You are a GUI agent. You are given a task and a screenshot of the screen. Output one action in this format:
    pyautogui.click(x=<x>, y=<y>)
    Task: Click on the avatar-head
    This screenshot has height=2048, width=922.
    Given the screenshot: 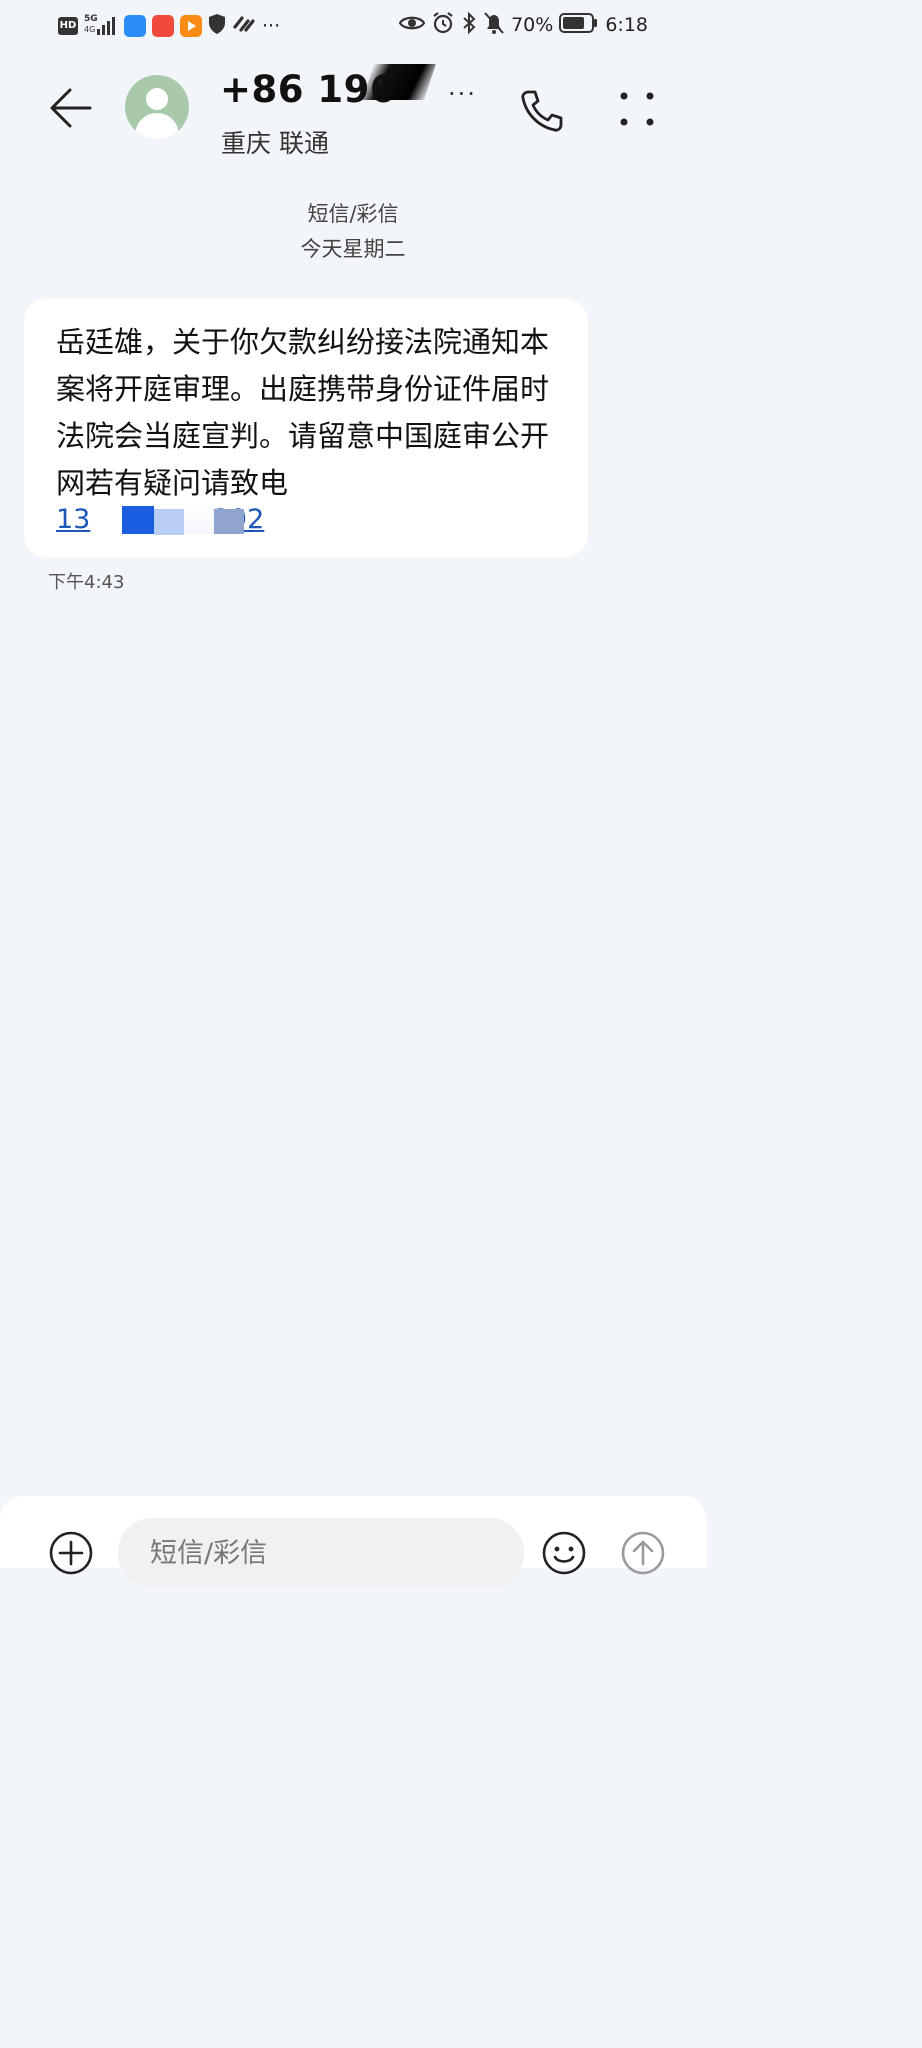 What is the action you would take?
    pyautogui.click(x=157, y=99)
    